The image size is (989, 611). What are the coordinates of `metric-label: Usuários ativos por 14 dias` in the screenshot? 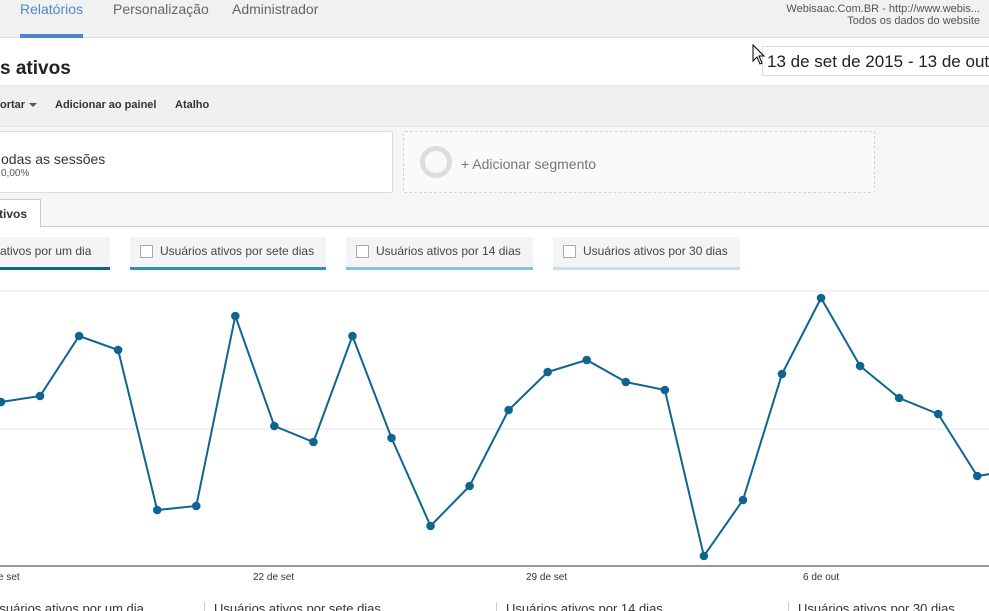 It's located at (448, 251).